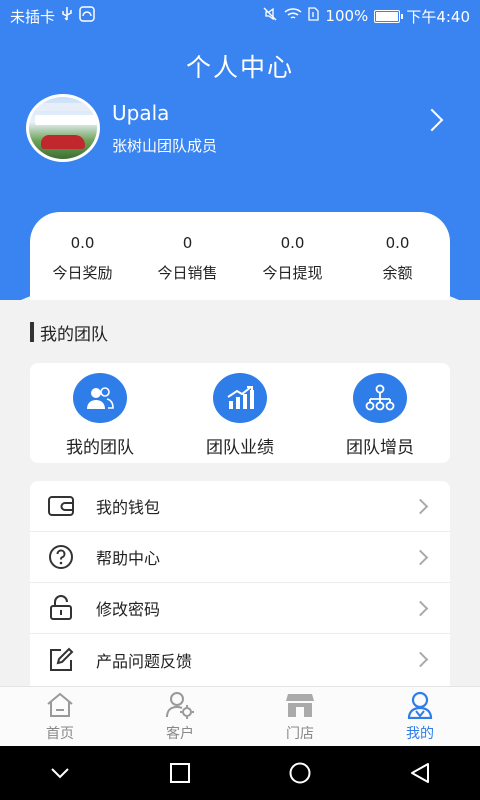  What do you see at coordinates (292, 273) in the screenshot?
I see `stat-label: 今日提现` at bounding box center [292, 273].